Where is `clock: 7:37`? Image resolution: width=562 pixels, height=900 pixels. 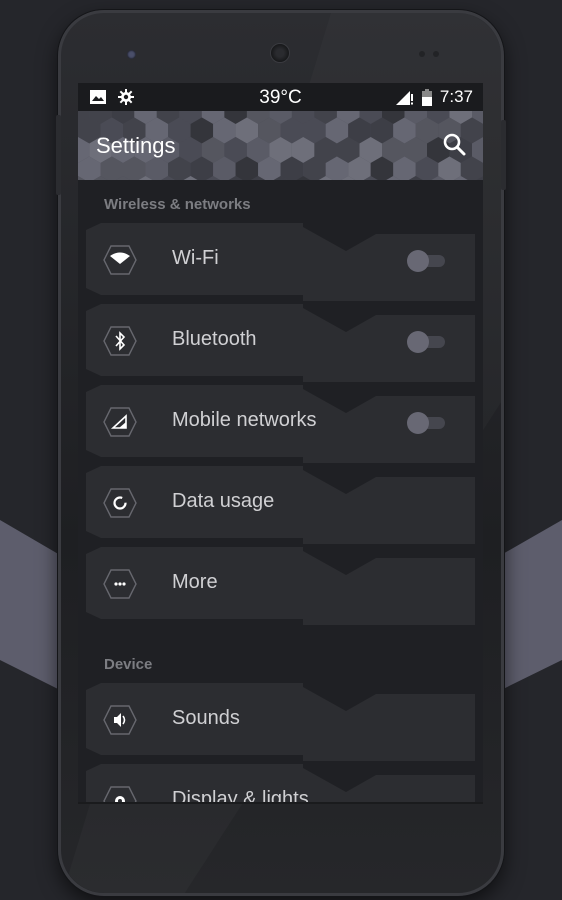
clock: 7:37 is located at coordinates (456, 96).